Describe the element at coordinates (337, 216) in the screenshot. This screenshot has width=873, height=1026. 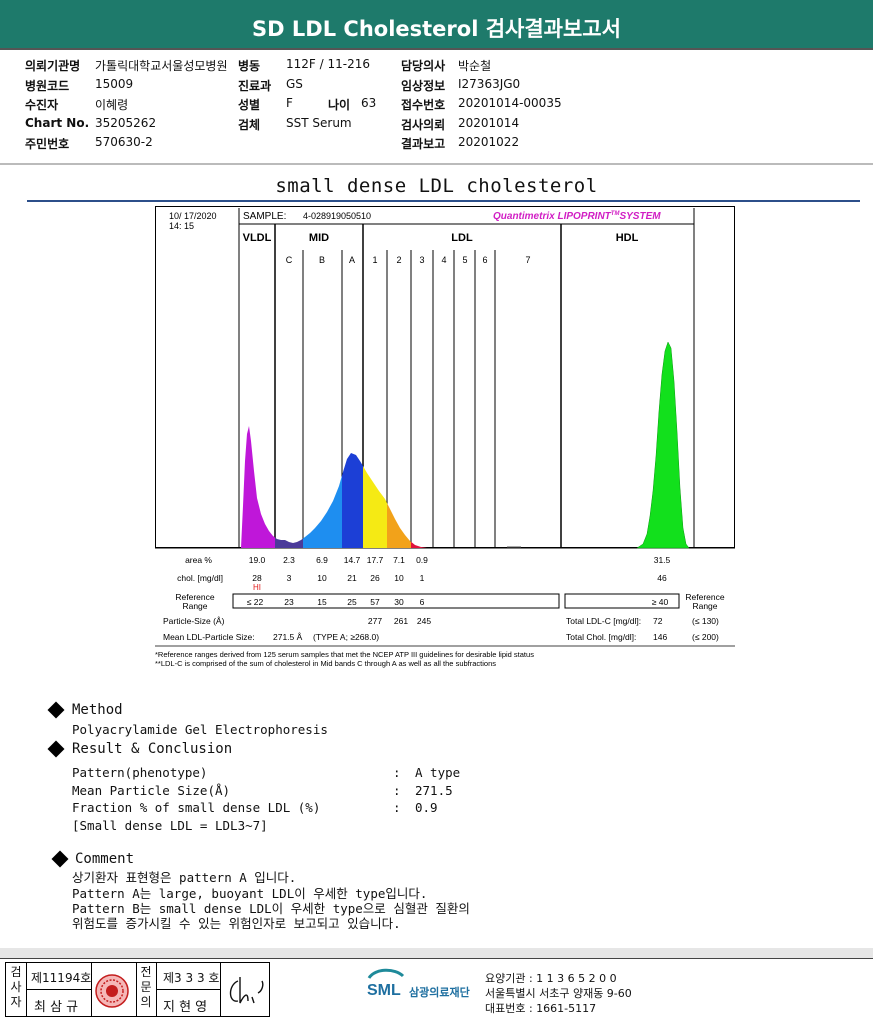
I see `sample-id: 4-028919050510` at that location.